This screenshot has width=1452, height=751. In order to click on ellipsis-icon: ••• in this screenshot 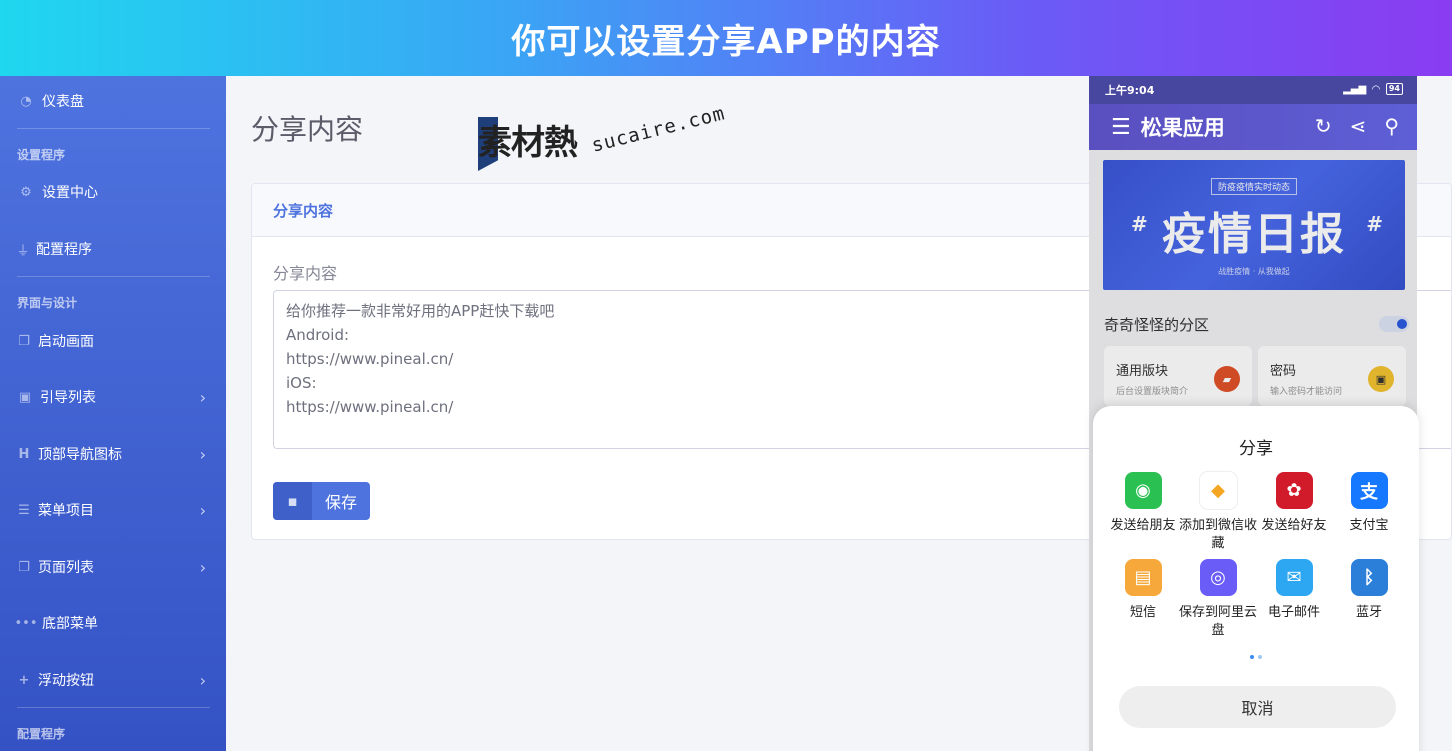, I will do `click(26, 623)`.